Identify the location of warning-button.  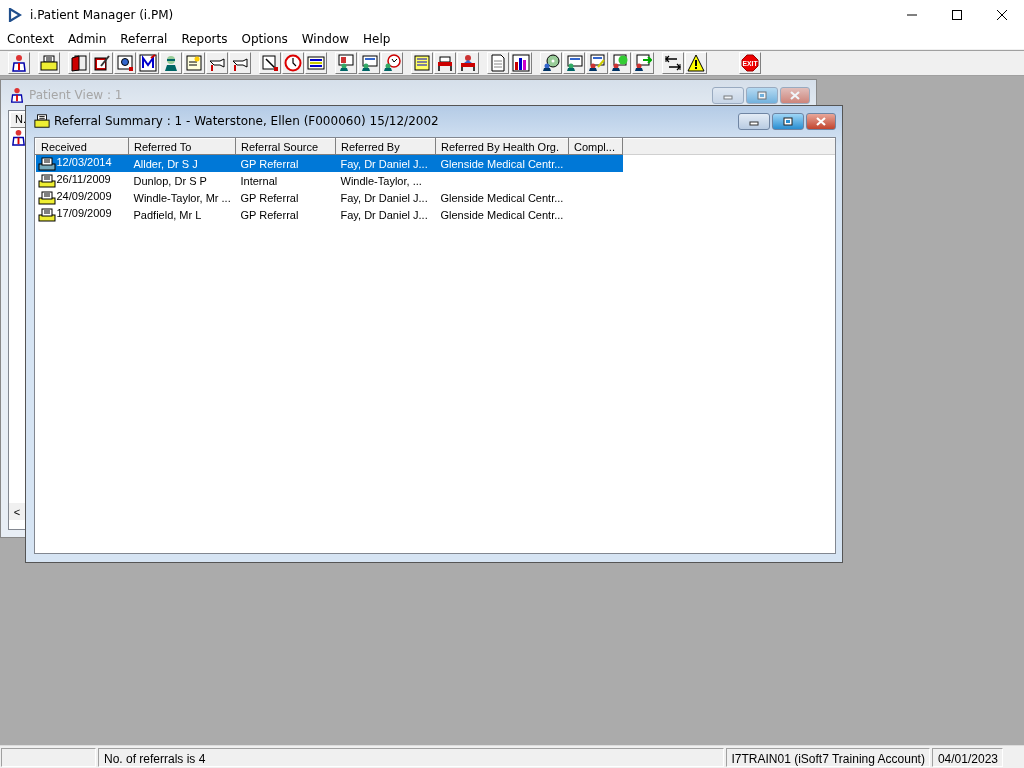
(696, 63).